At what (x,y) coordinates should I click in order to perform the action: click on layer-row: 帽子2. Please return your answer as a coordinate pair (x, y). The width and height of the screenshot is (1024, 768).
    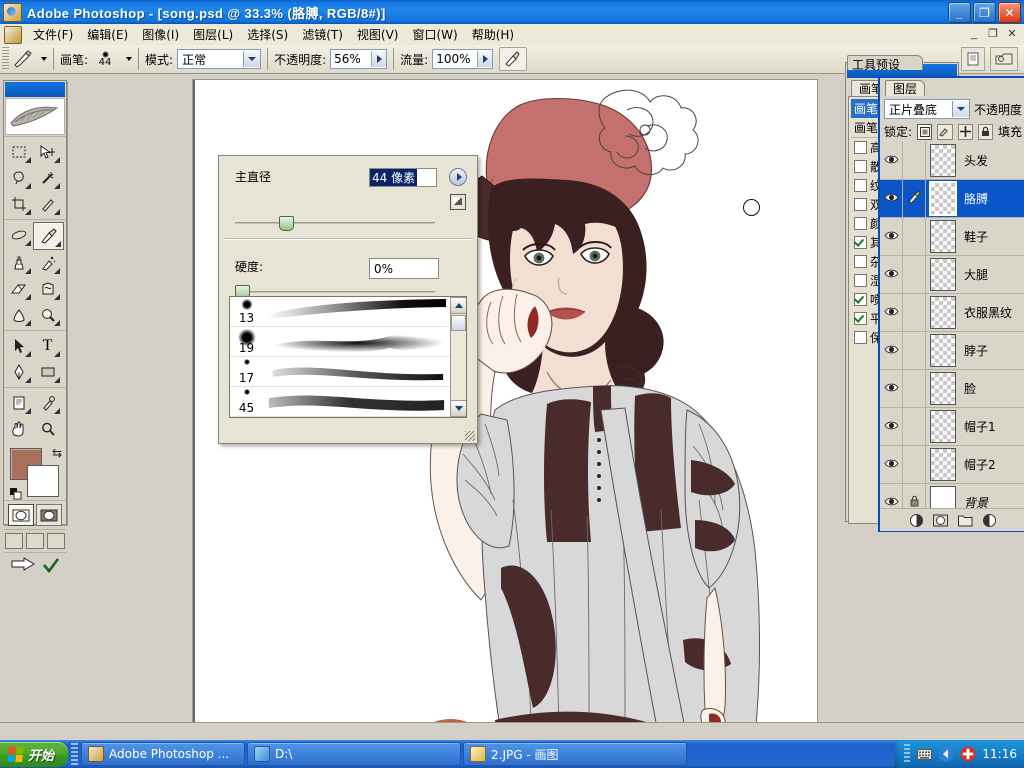
    Looking at the image, I should click on (952, 465).